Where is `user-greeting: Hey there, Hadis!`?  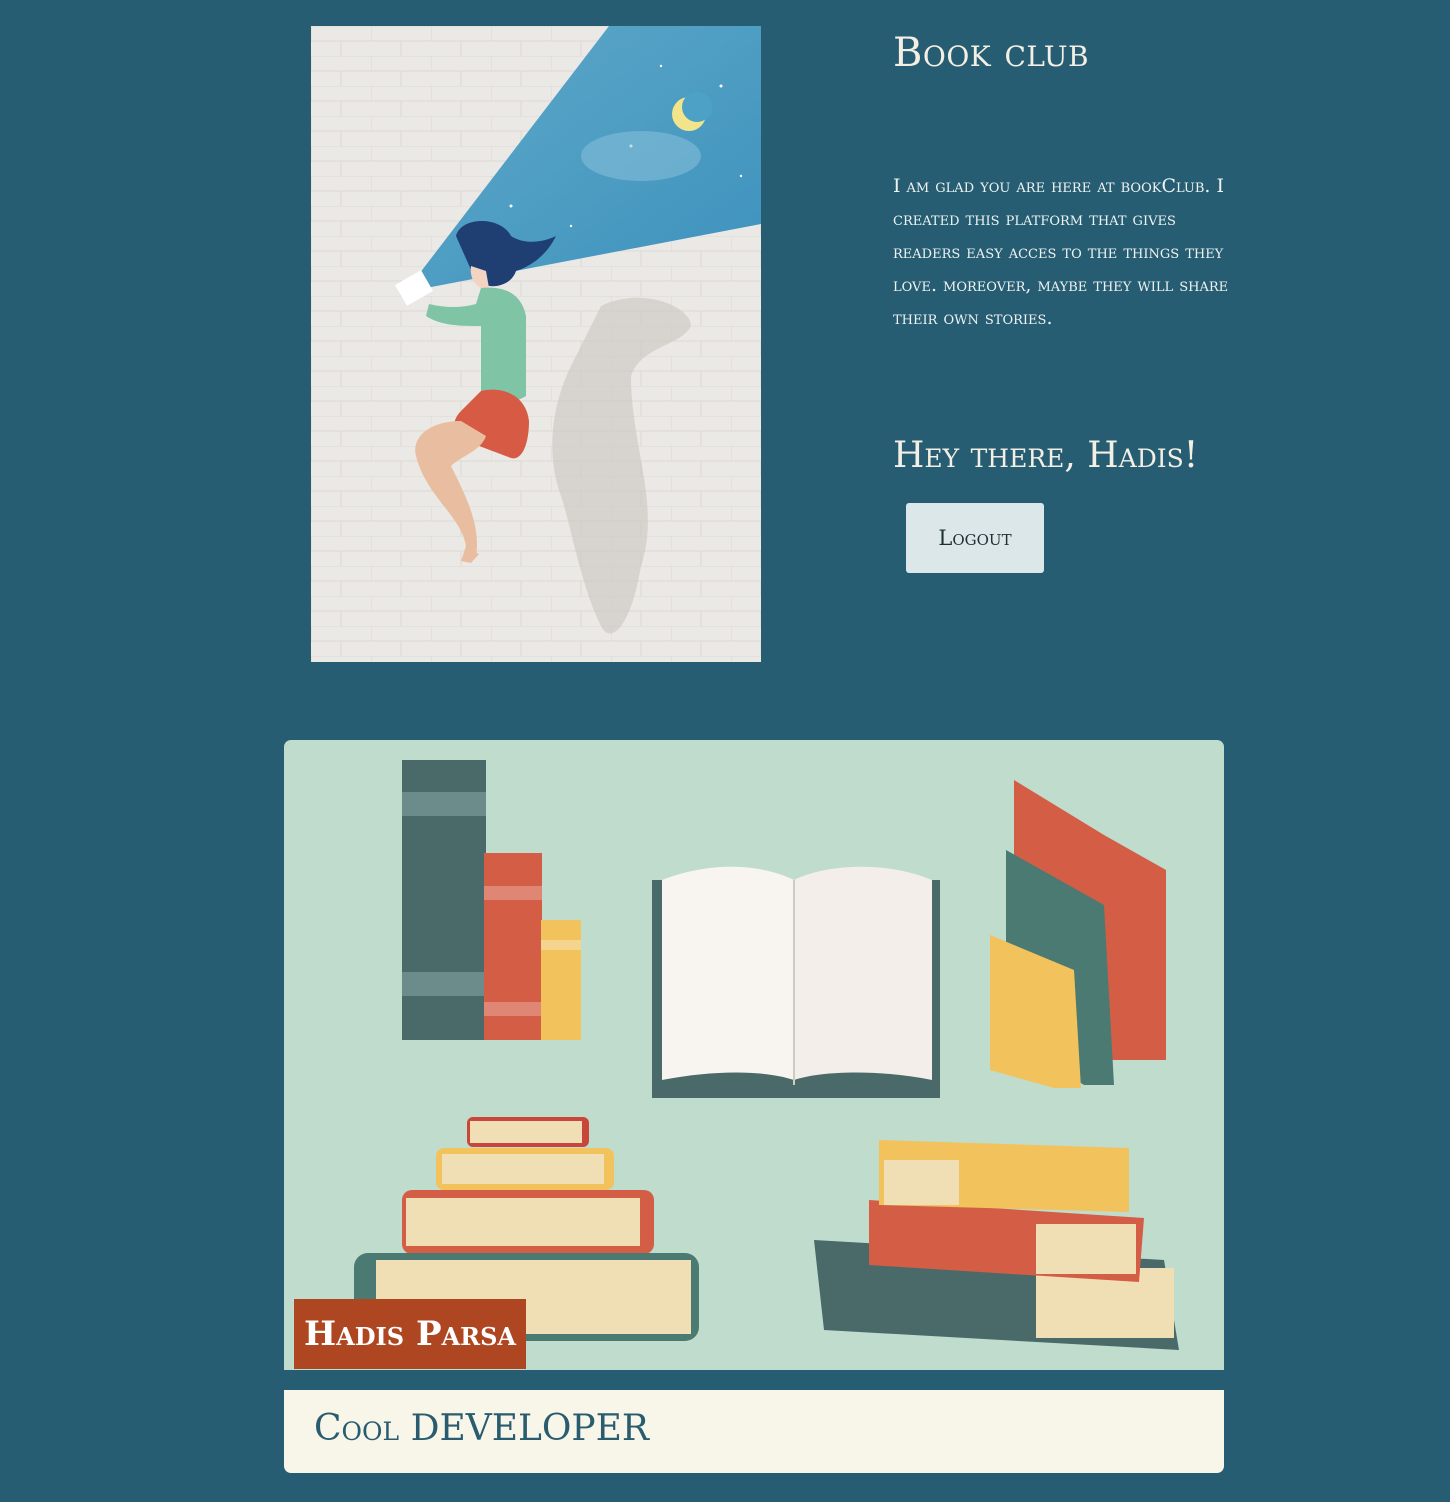
user-greeting: Hey there, Hadis! is located at coordinates (1046, 455).